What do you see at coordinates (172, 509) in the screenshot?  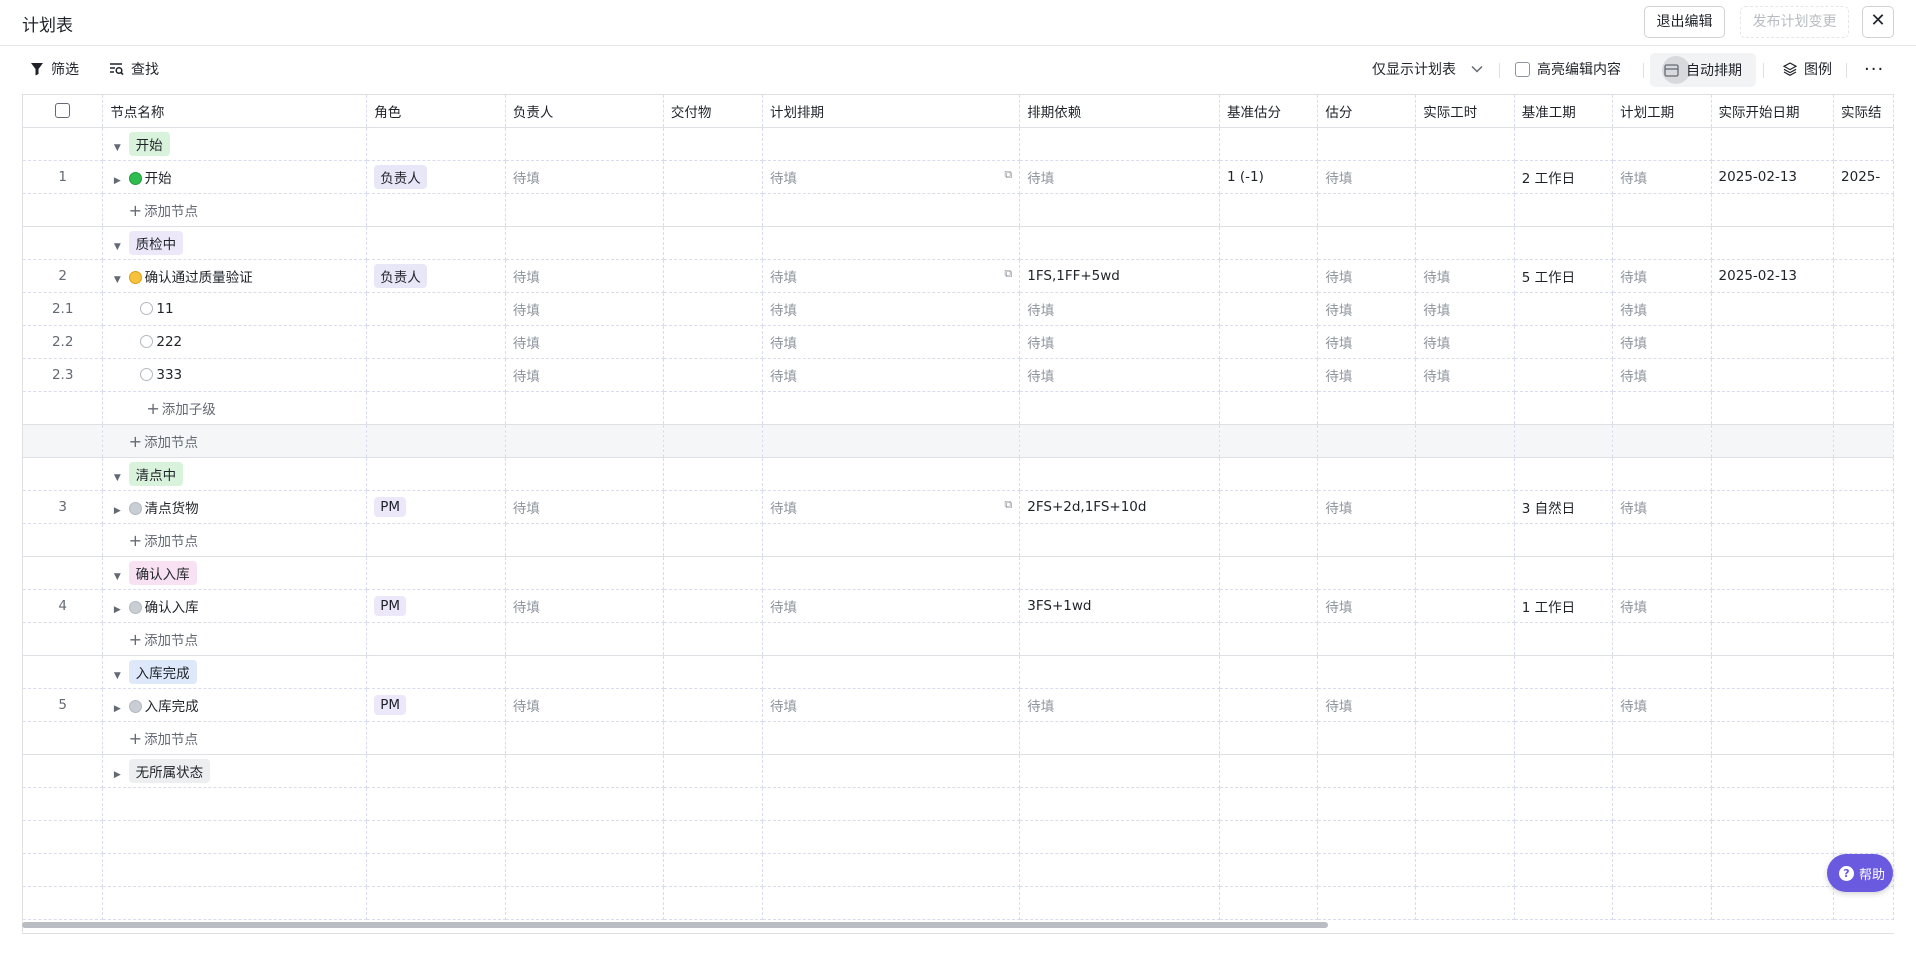 I see `node-name: 清点货物` at bounding box center [172, 509].